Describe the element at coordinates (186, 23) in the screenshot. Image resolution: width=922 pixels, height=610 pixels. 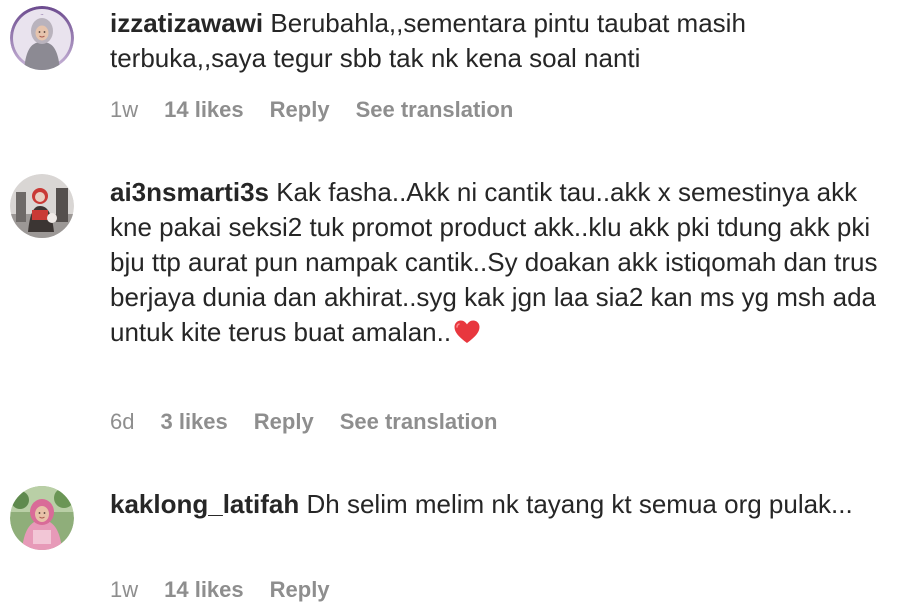
I see `comment-username: izzatizawawi` at that location.